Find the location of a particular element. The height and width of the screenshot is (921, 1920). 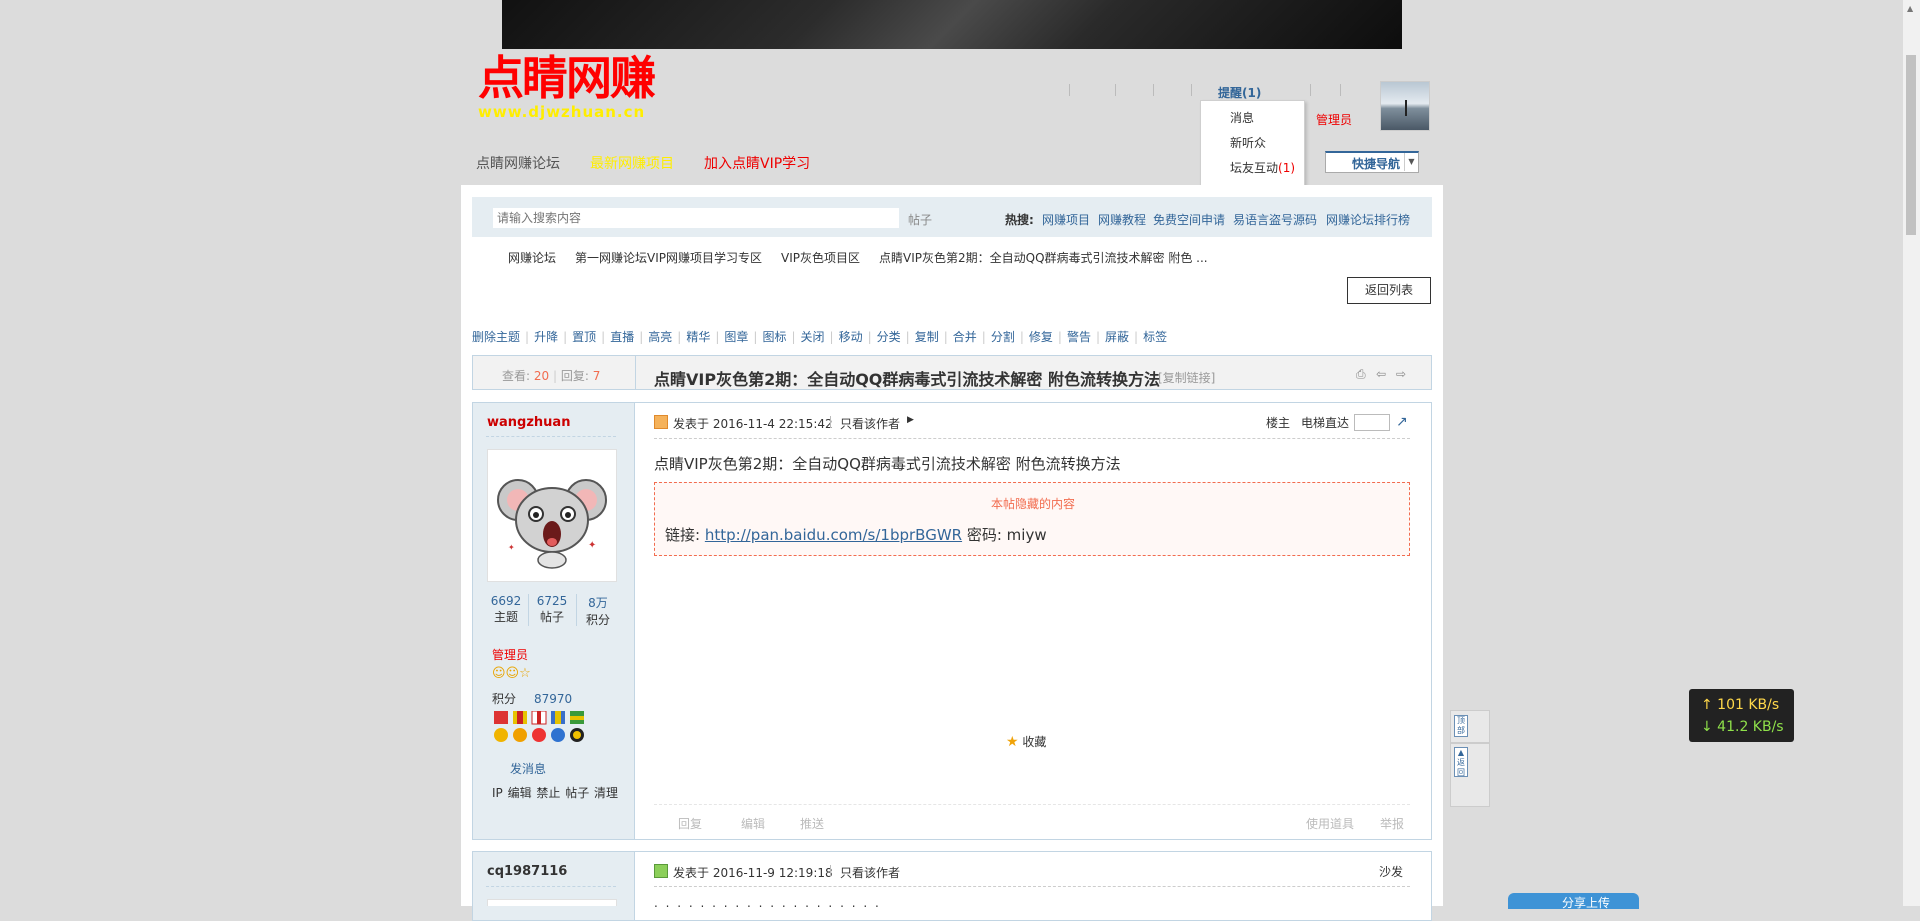

reply-button: 回复 is located at coordinates (690, 823).